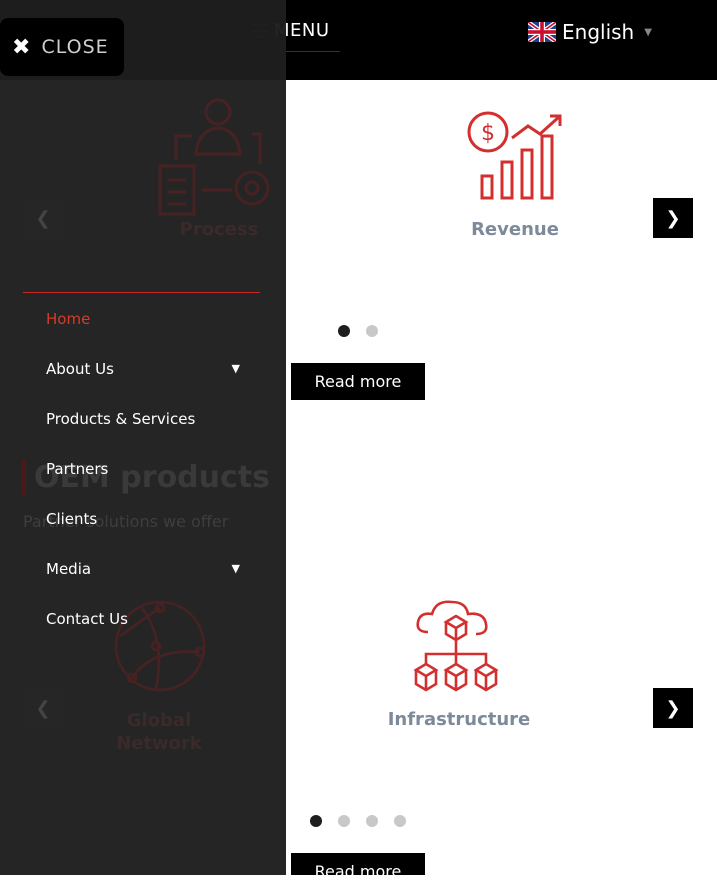  I want to click on nav-item-label: Partners, so click(77, 469).